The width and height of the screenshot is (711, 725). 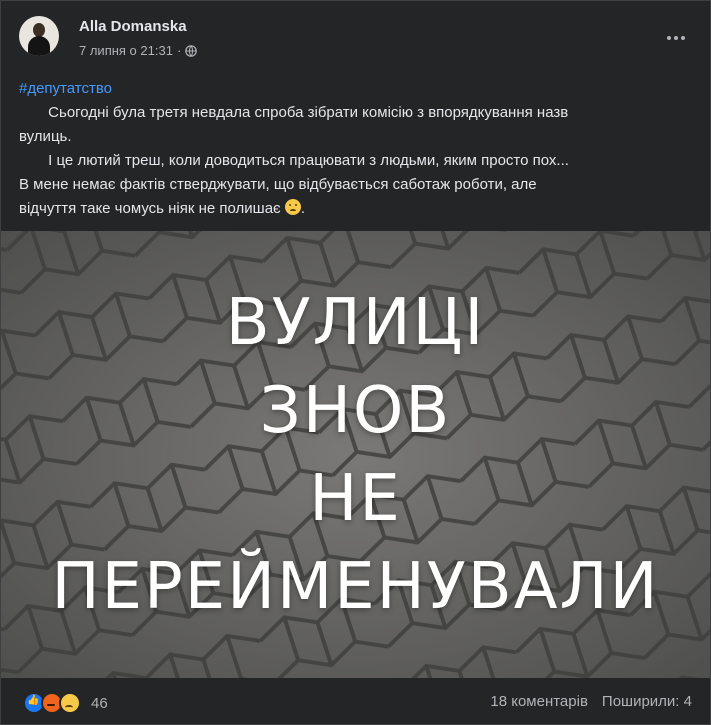 What do you see at coordinates (355, 498) in the screenshot?
I see `caption-line-3: НЕ` at bounding box center [355, 498].